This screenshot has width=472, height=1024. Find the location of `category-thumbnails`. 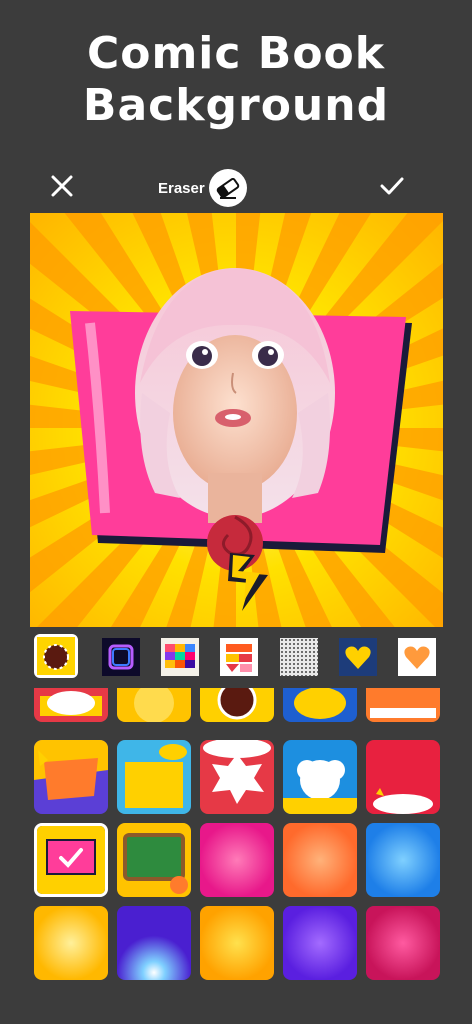

category-thumbnails is located at coordinates (240, 658).